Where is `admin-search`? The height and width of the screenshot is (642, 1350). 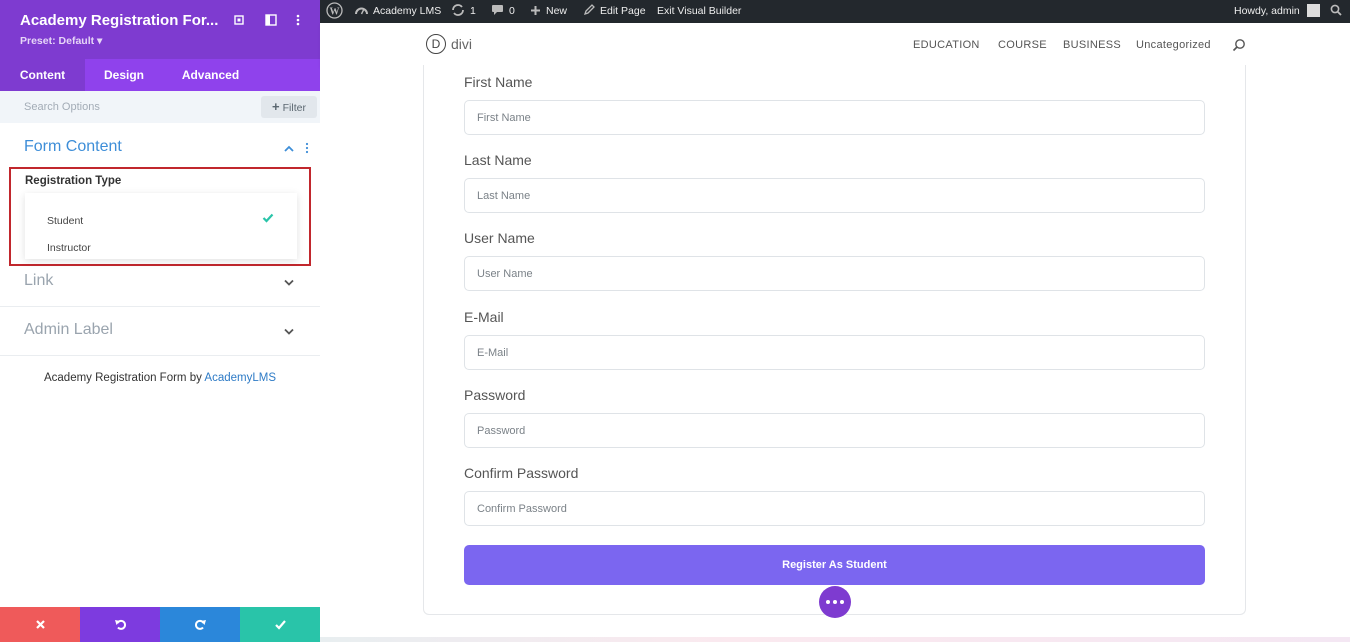
admin-search is located at coordinates (1338, 11).